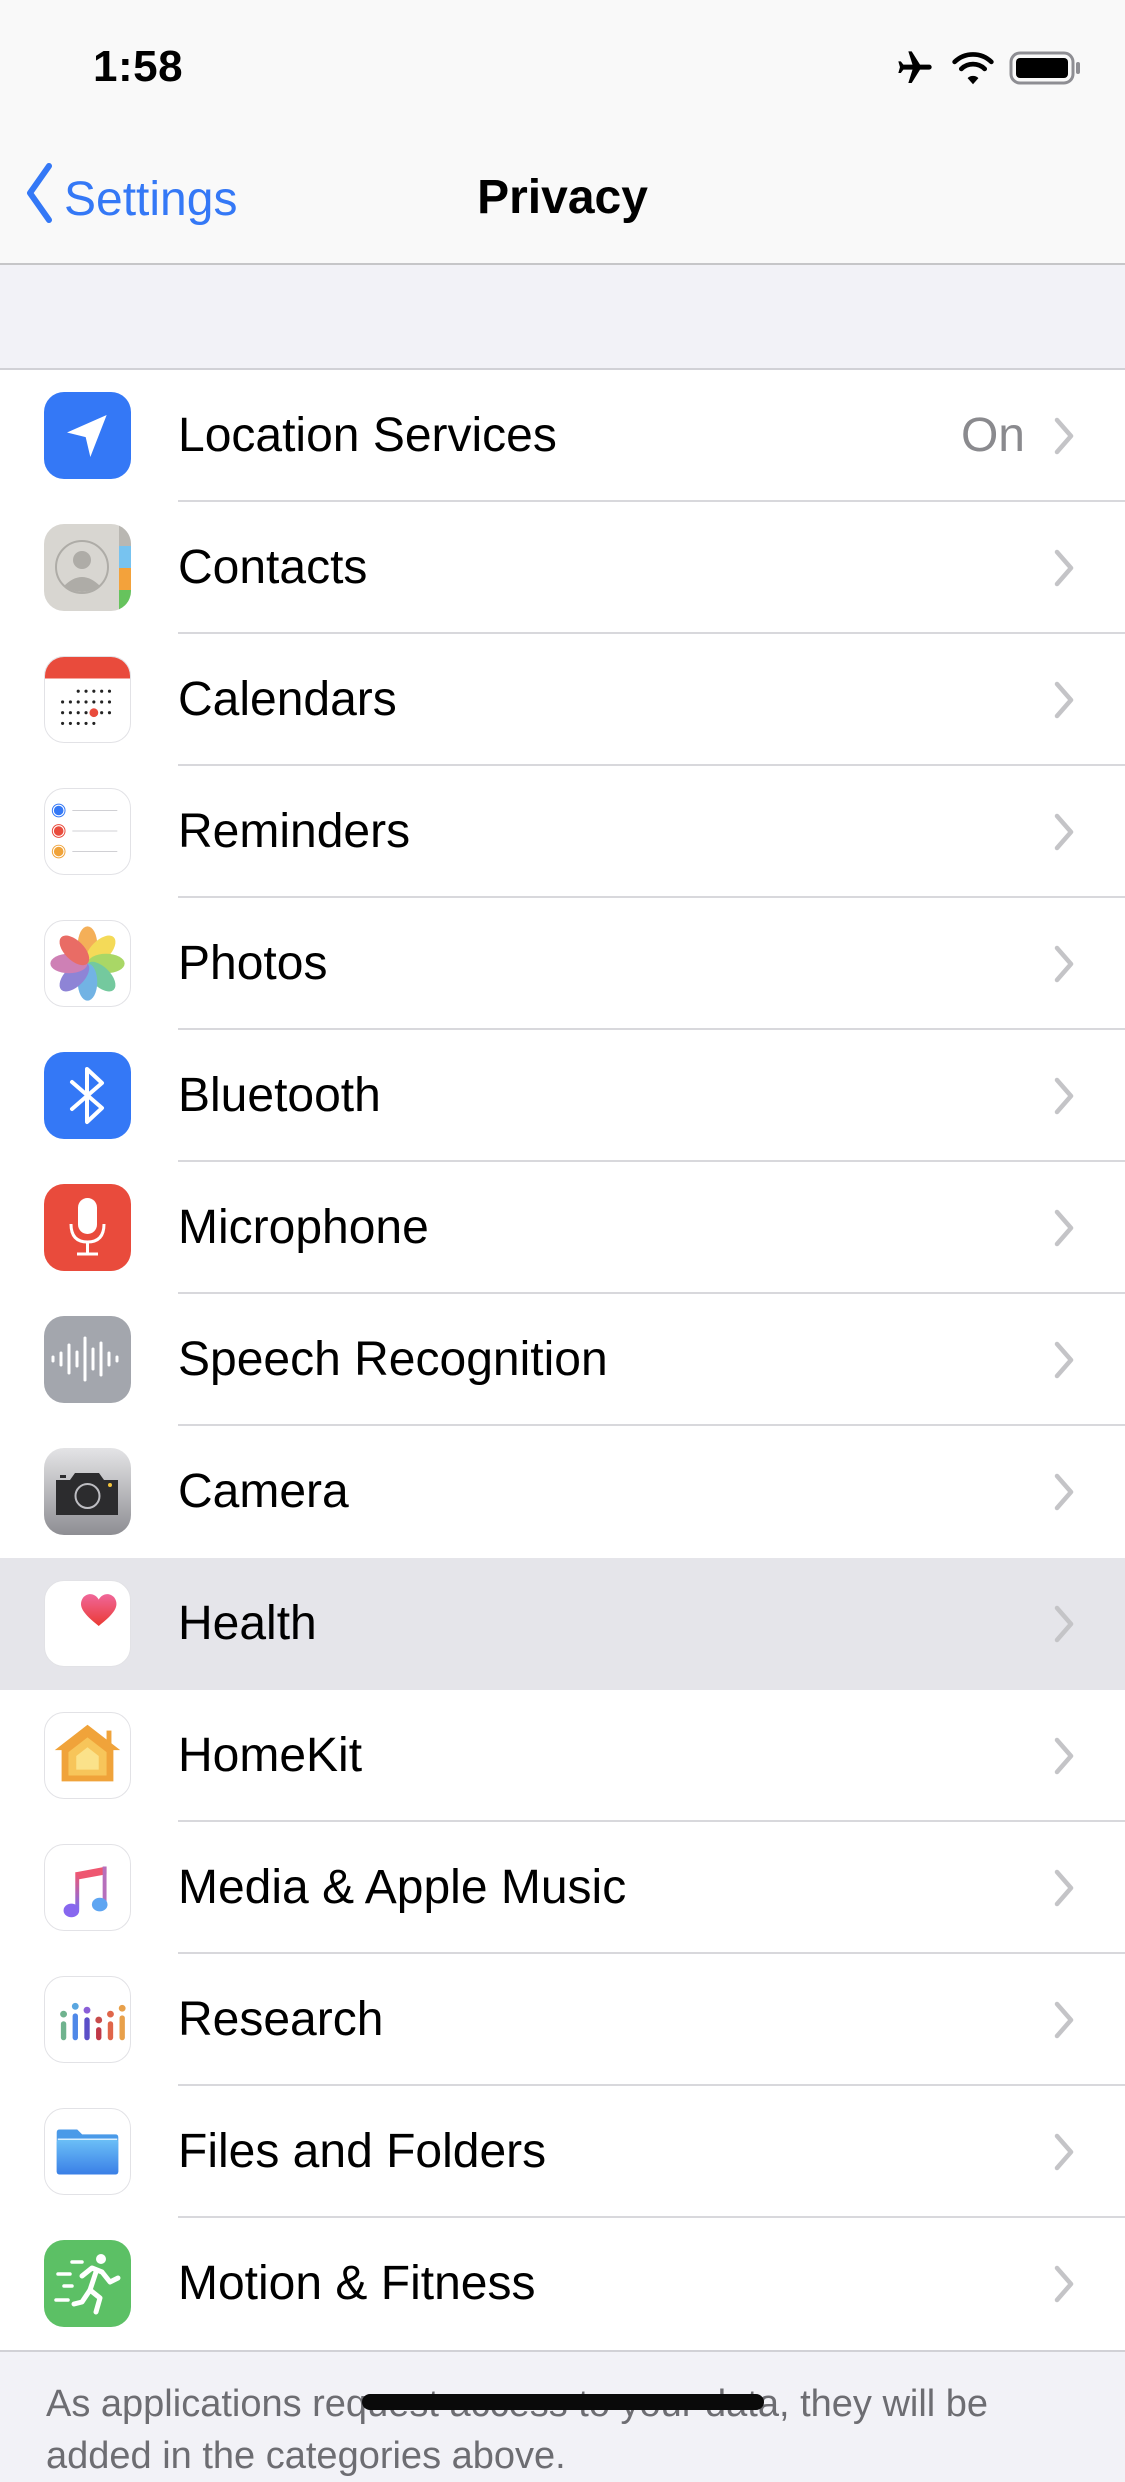  I want to click on list-item-reminders: Reminders, so click(562, 832).